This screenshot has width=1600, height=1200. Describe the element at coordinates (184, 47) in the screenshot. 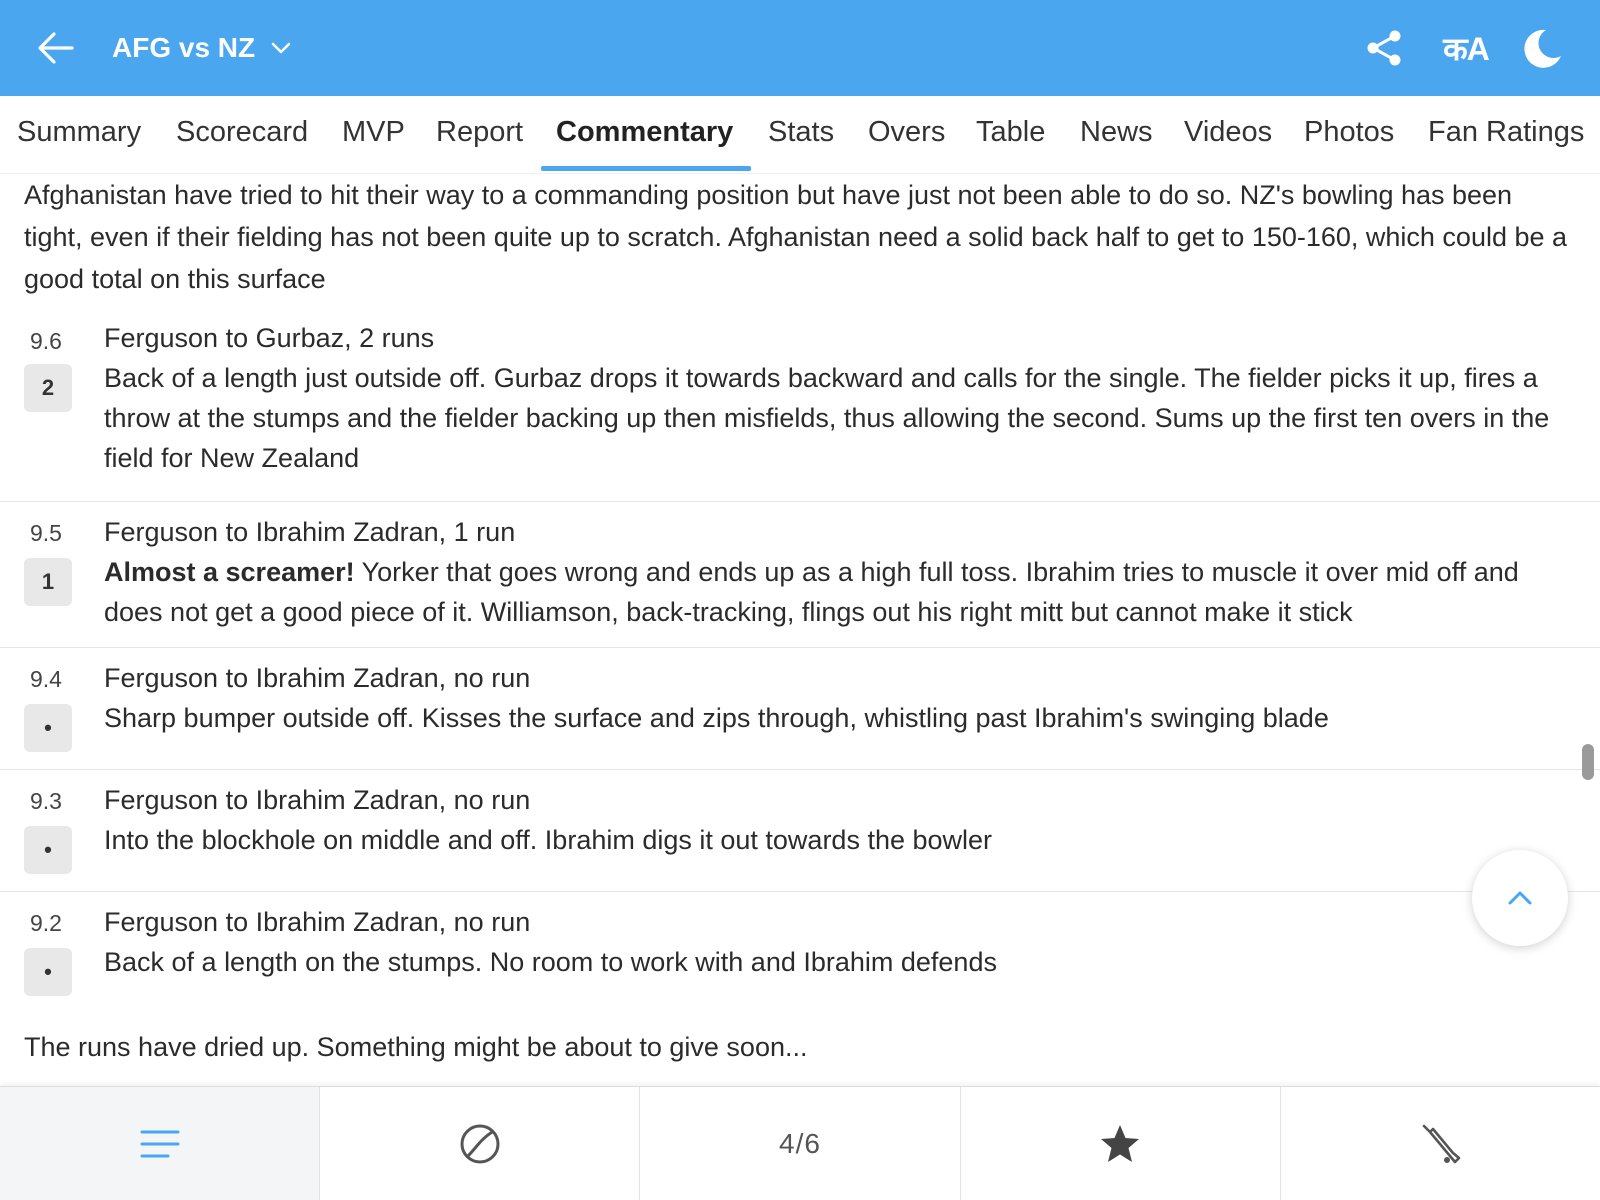

I see `match-title: AFG vs NZ` at that location.